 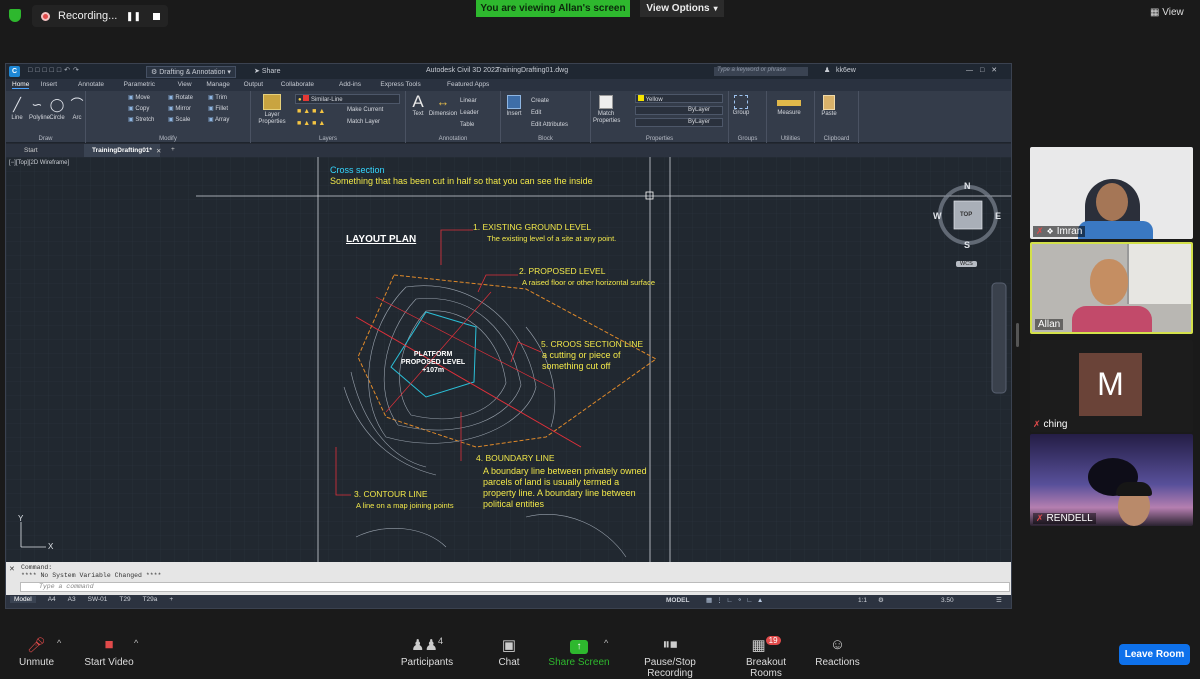 I want to click on view-button: ▦ View, so click(x=1167, y=12).